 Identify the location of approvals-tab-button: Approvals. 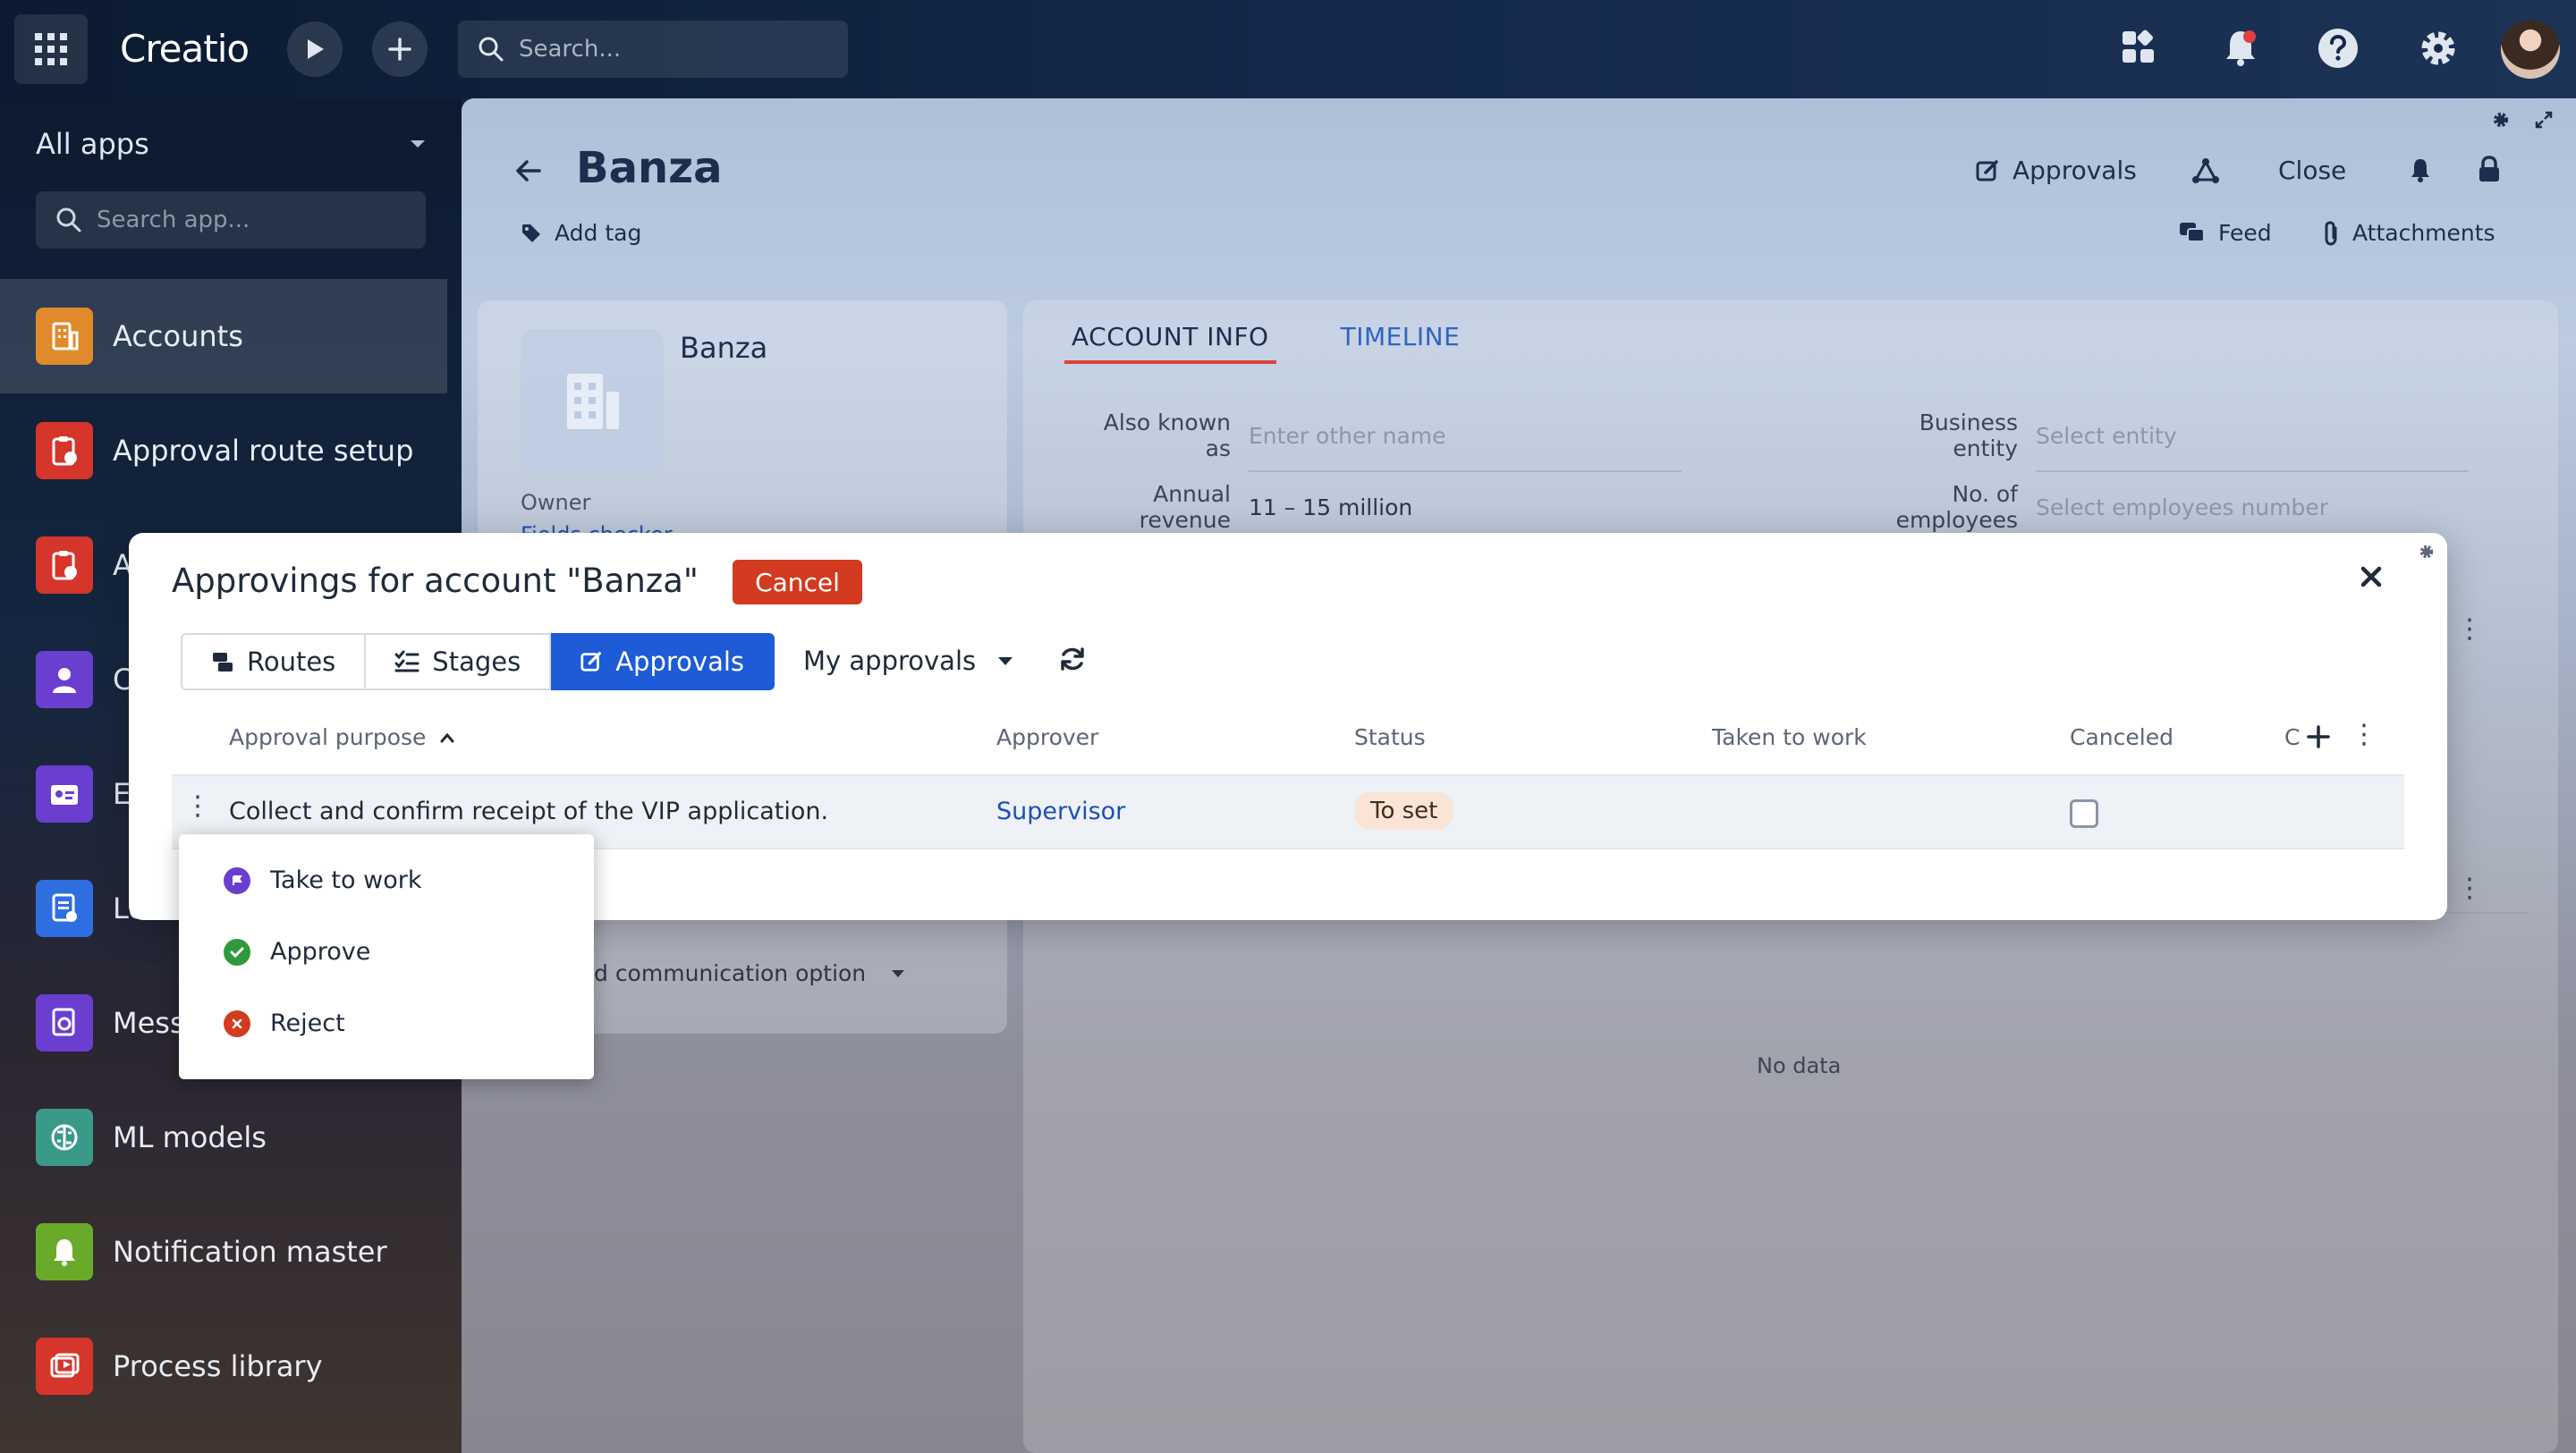
(663, 661).